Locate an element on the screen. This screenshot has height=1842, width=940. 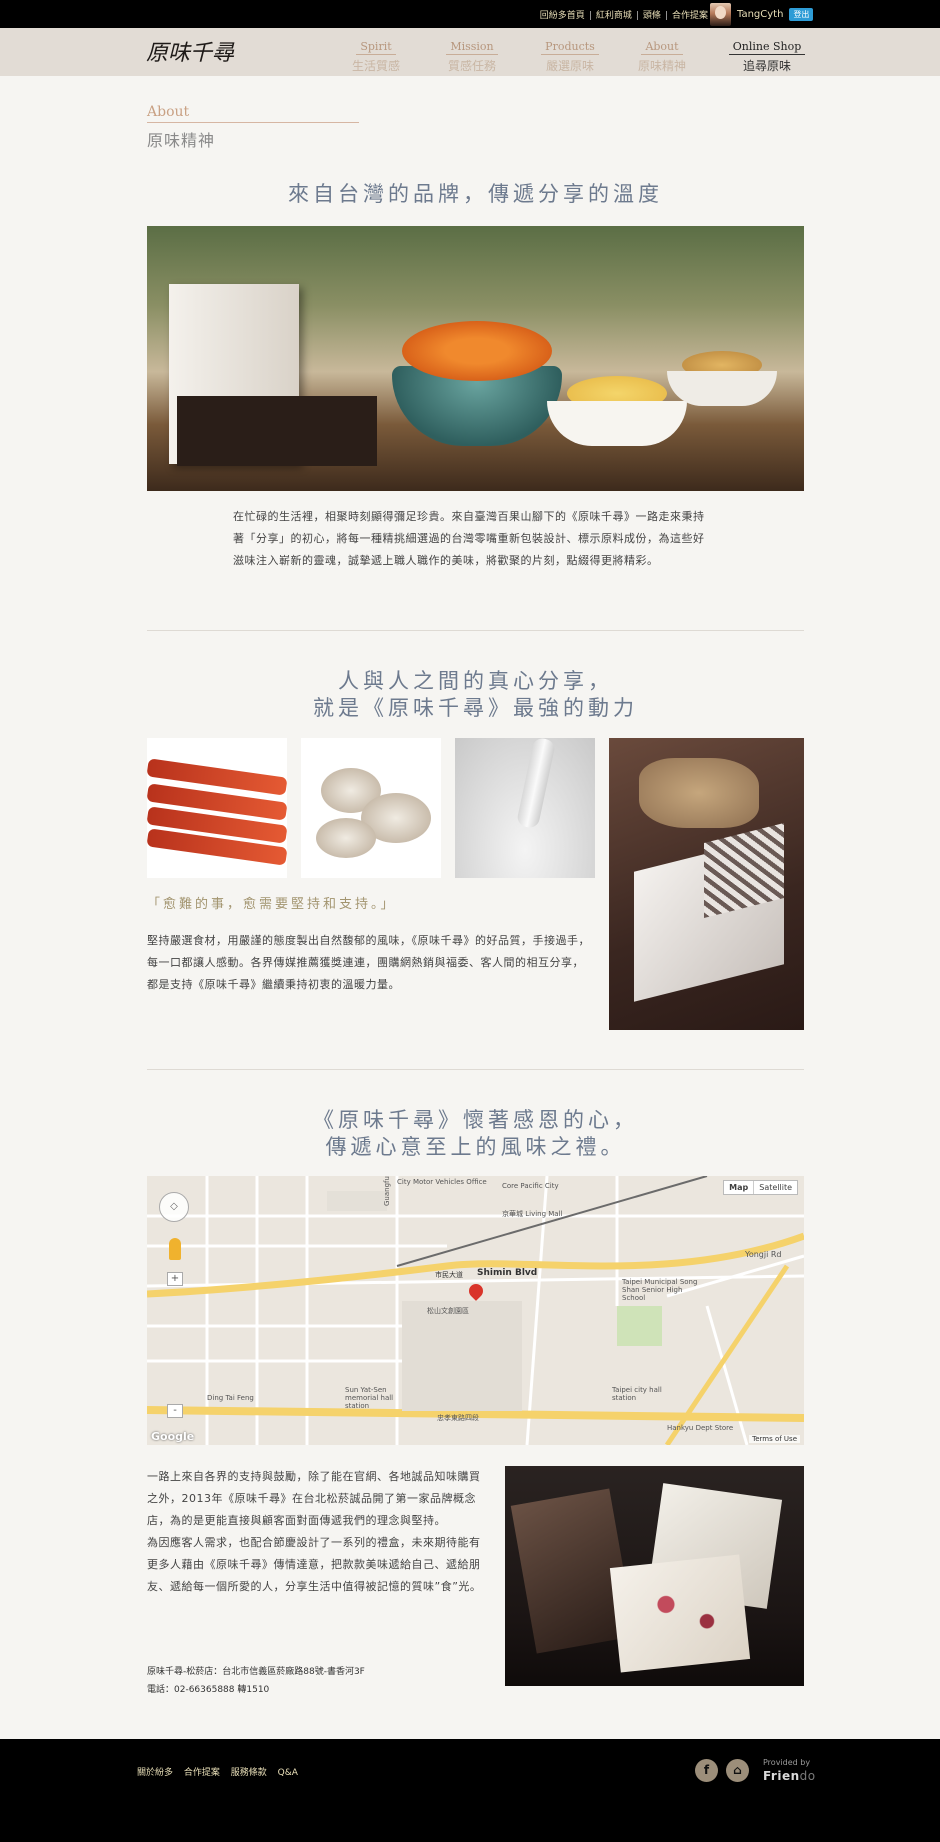
nav-item-products: Products 嚴選原味 is located at coordinates (570, 54).